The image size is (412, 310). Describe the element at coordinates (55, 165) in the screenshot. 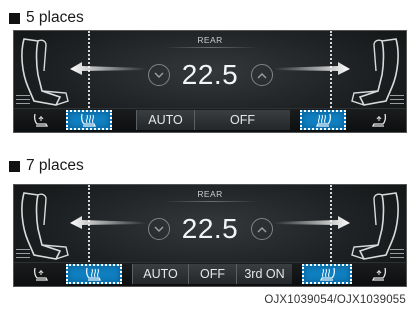

I see `section-title: 7 places` at that location.